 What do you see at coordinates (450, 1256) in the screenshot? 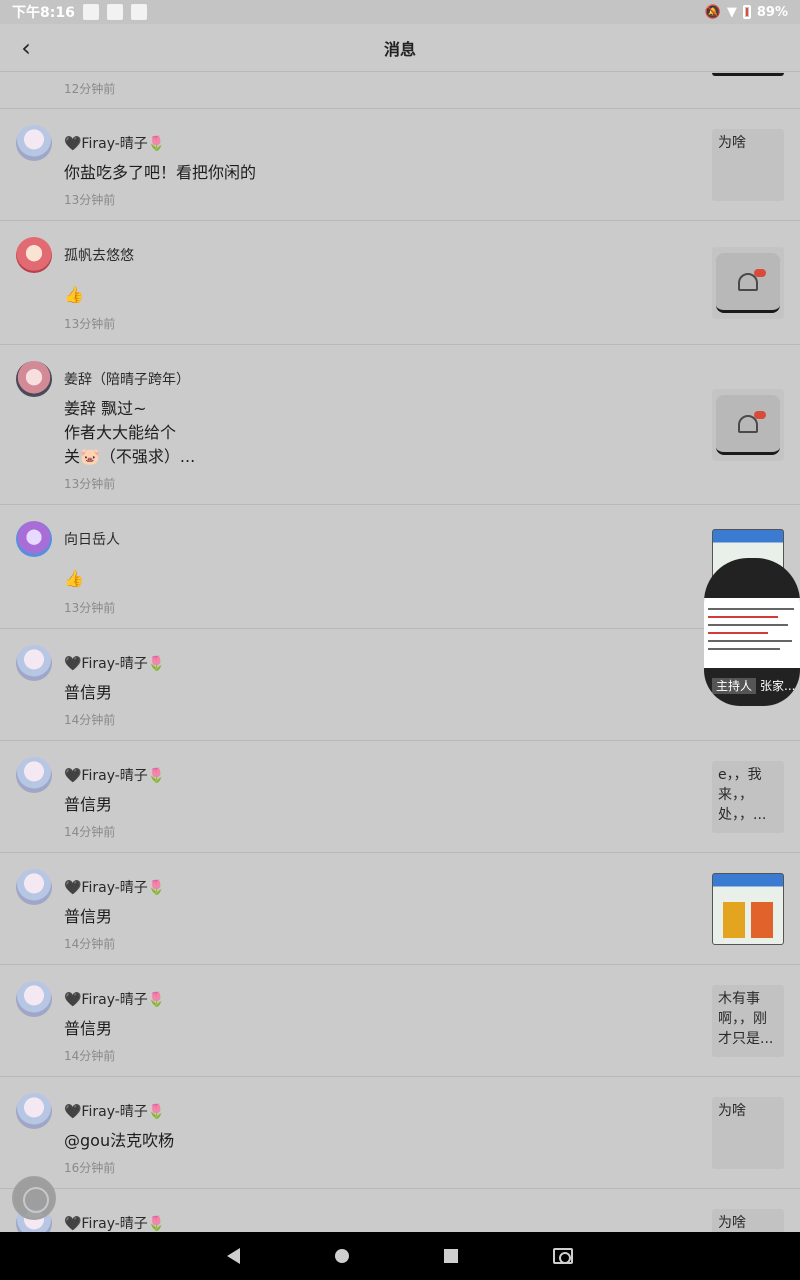
I see `nav-recents-icon` at bounding box center [450, 1256].